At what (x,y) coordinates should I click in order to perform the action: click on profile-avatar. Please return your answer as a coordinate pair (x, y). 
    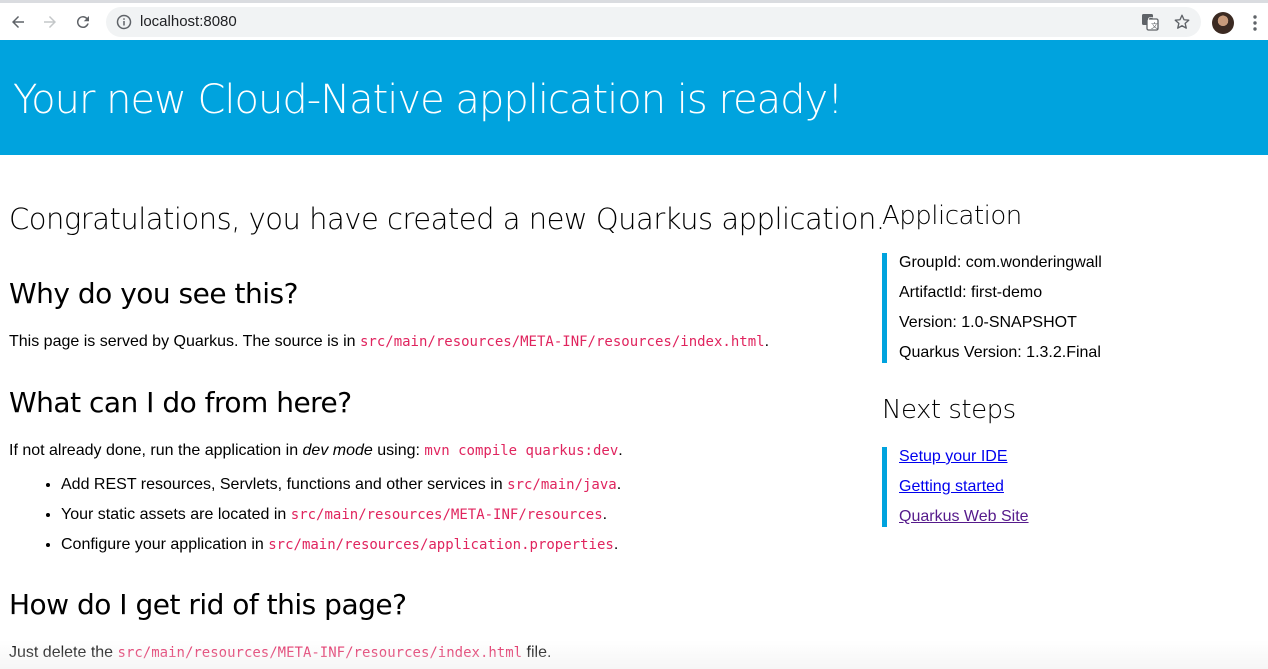
    Looking at the image, I should click on (1223, 23).